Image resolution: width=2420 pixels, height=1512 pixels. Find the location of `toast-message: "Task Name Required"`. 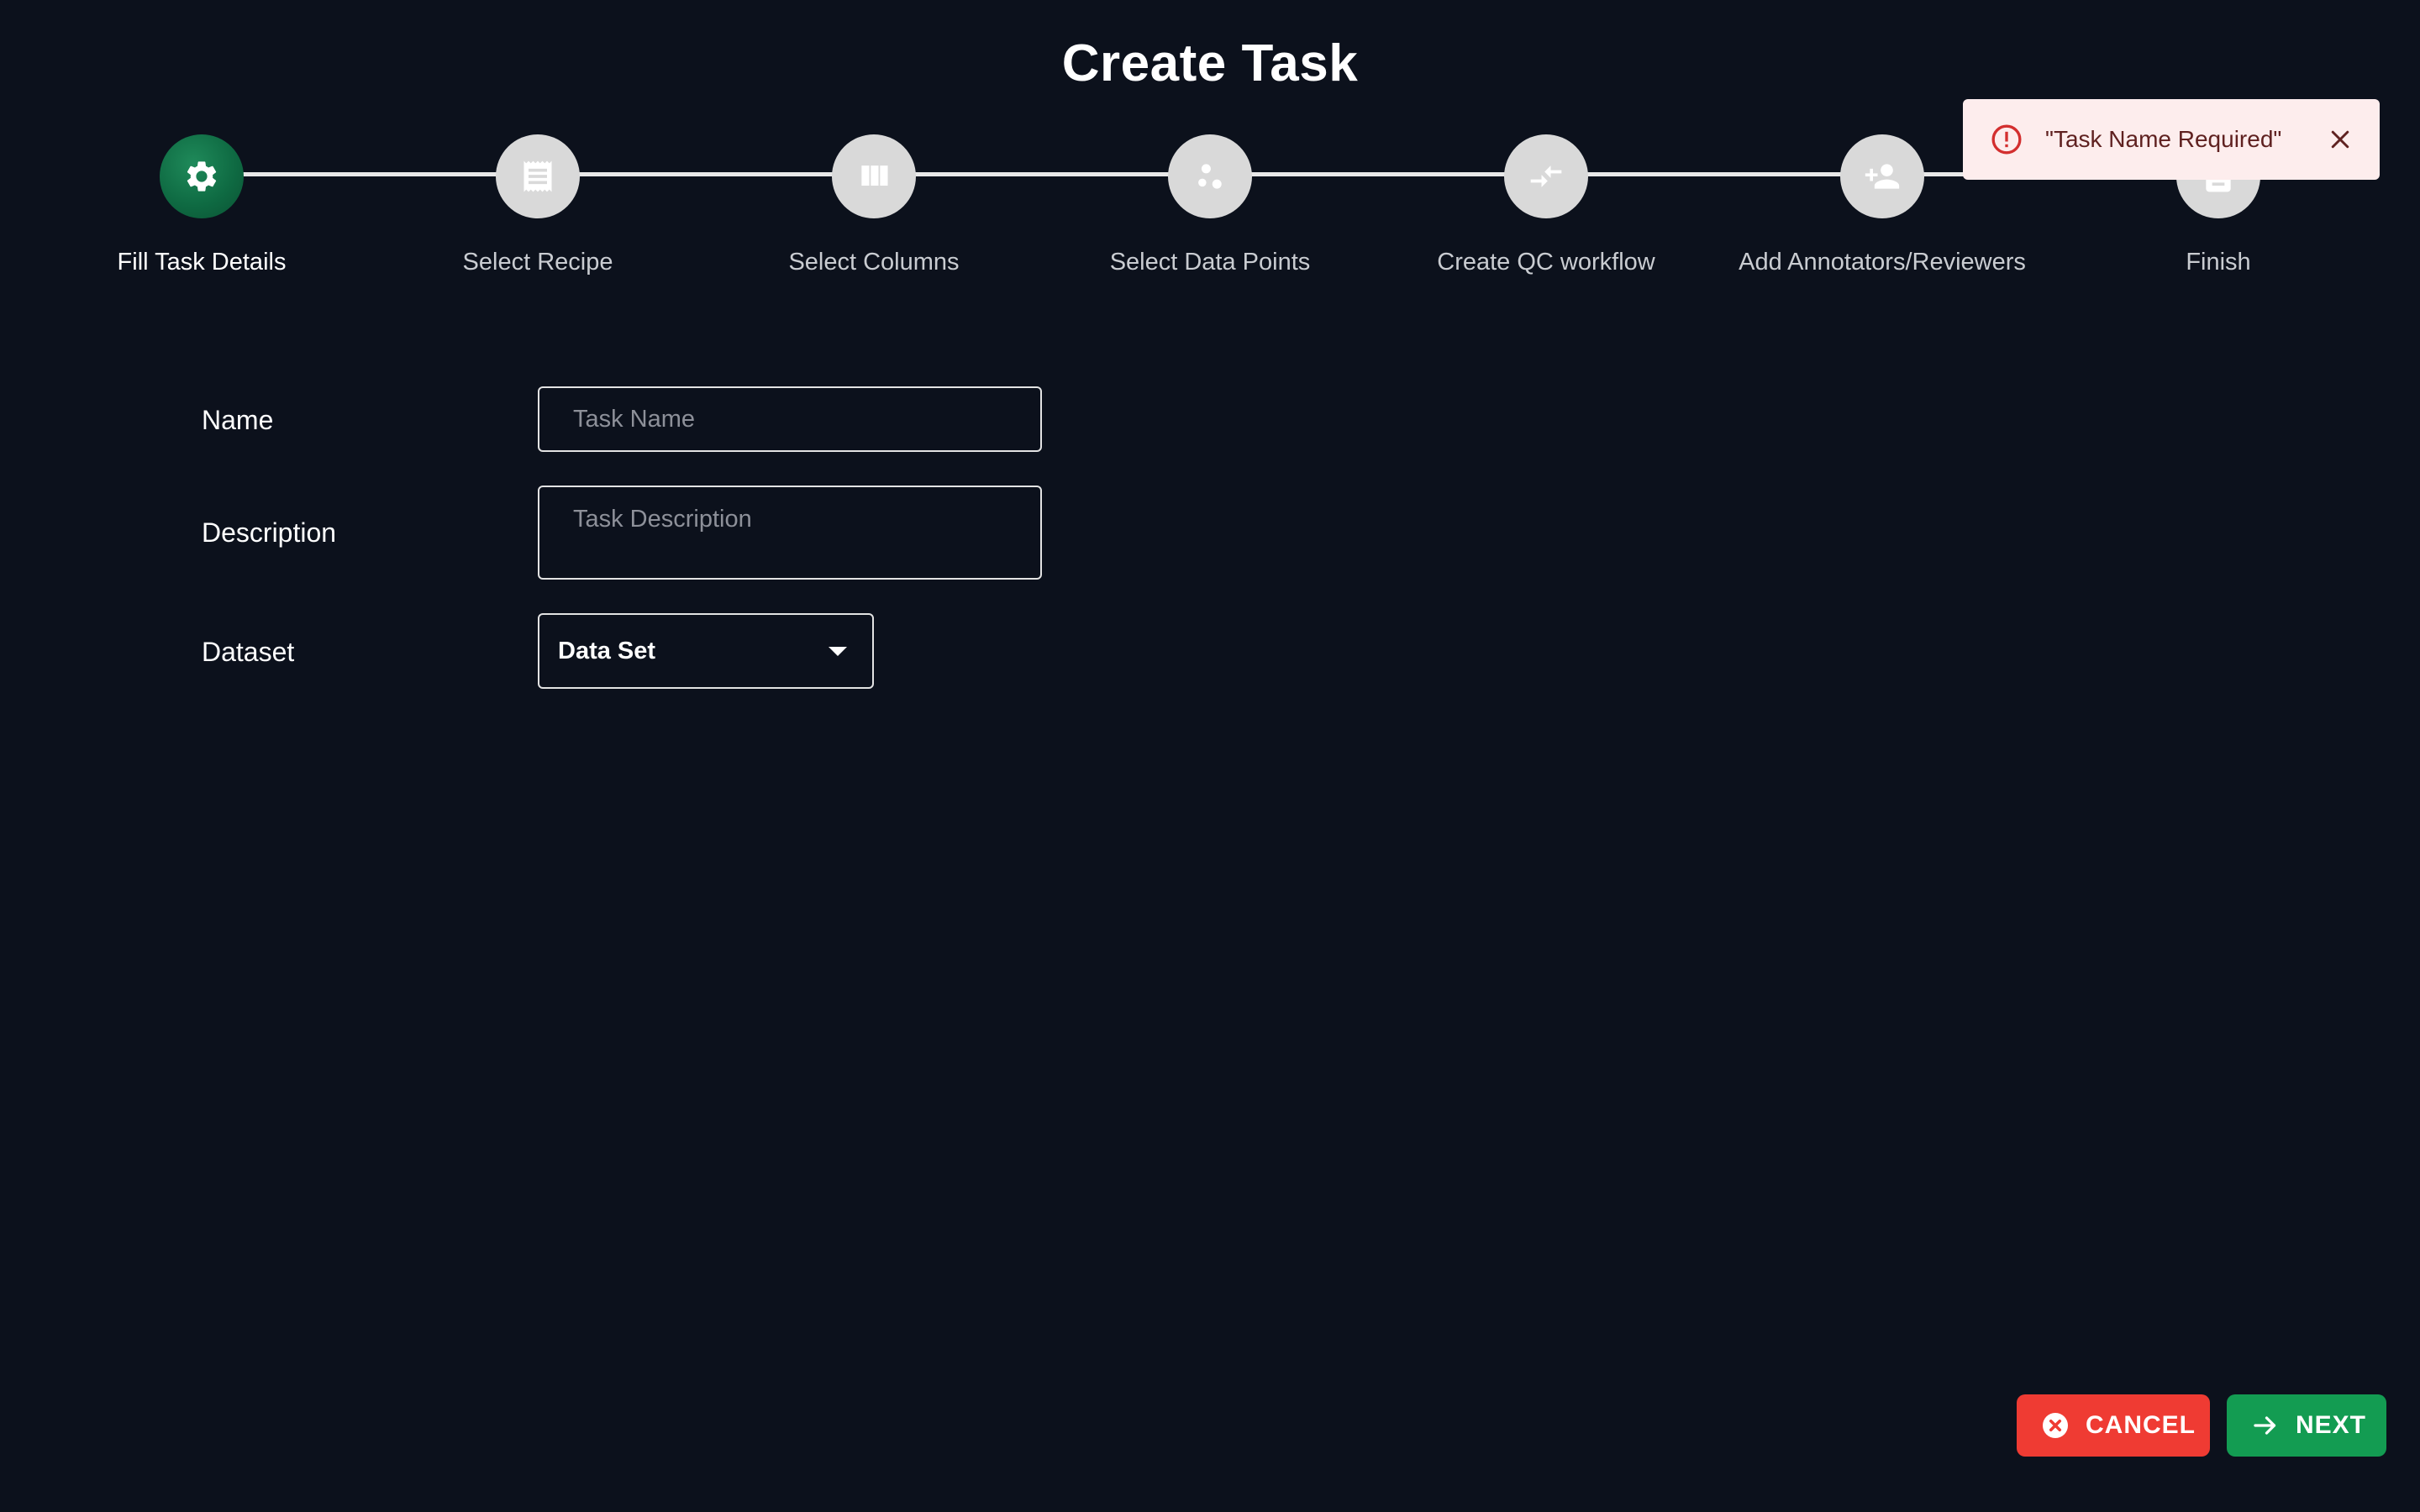

toast-message: "Task Name Required" is located at coordinates (2163, 139).